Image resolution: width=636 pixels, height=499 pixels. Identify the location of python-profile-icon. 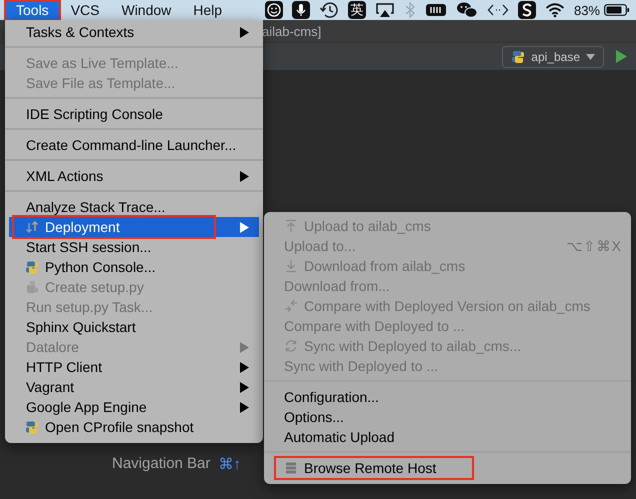
(32, 427).